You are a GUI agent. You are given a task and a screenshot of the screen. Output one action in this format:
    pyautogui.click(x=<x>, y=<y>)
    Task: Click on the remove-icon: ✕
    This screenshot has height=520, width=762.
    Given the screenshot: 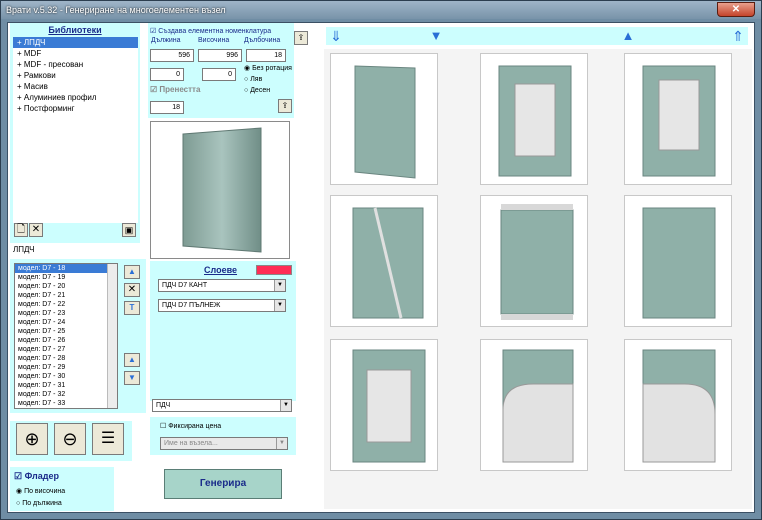 What is the action you would take?
    pyautogui.click(x=132, y=290)
    